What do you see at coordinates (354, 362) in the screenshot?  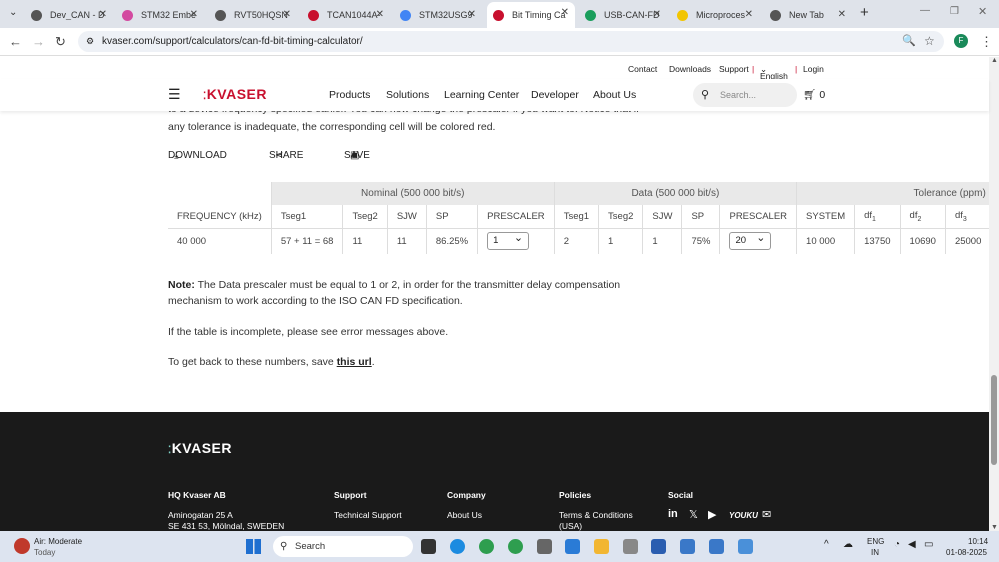 I see `this-url-link: this url` at bounding box center [354, 362].